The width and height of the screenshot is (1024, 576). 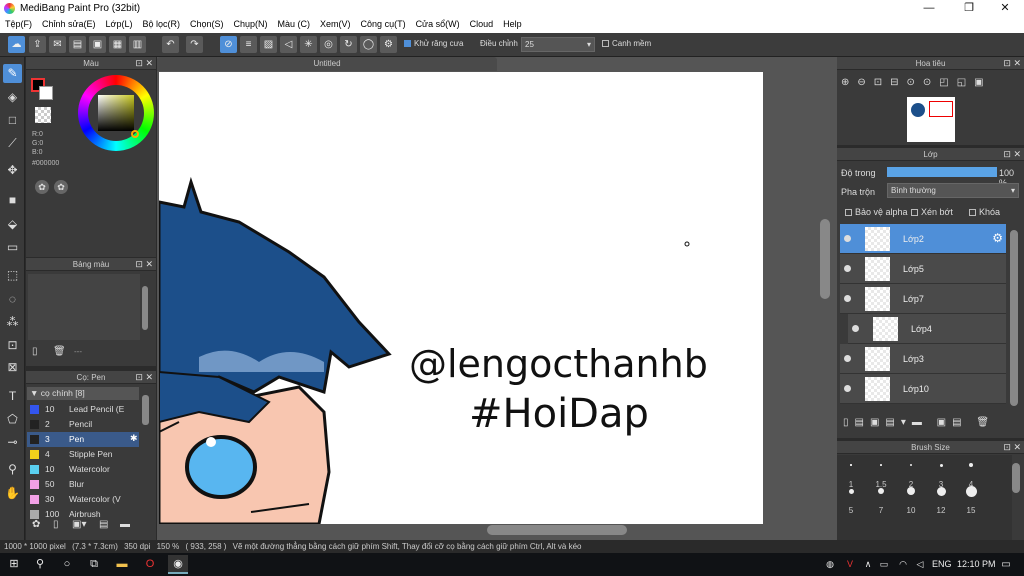 I want to click on language-indicator: ENG, so click(x=942, y=564).